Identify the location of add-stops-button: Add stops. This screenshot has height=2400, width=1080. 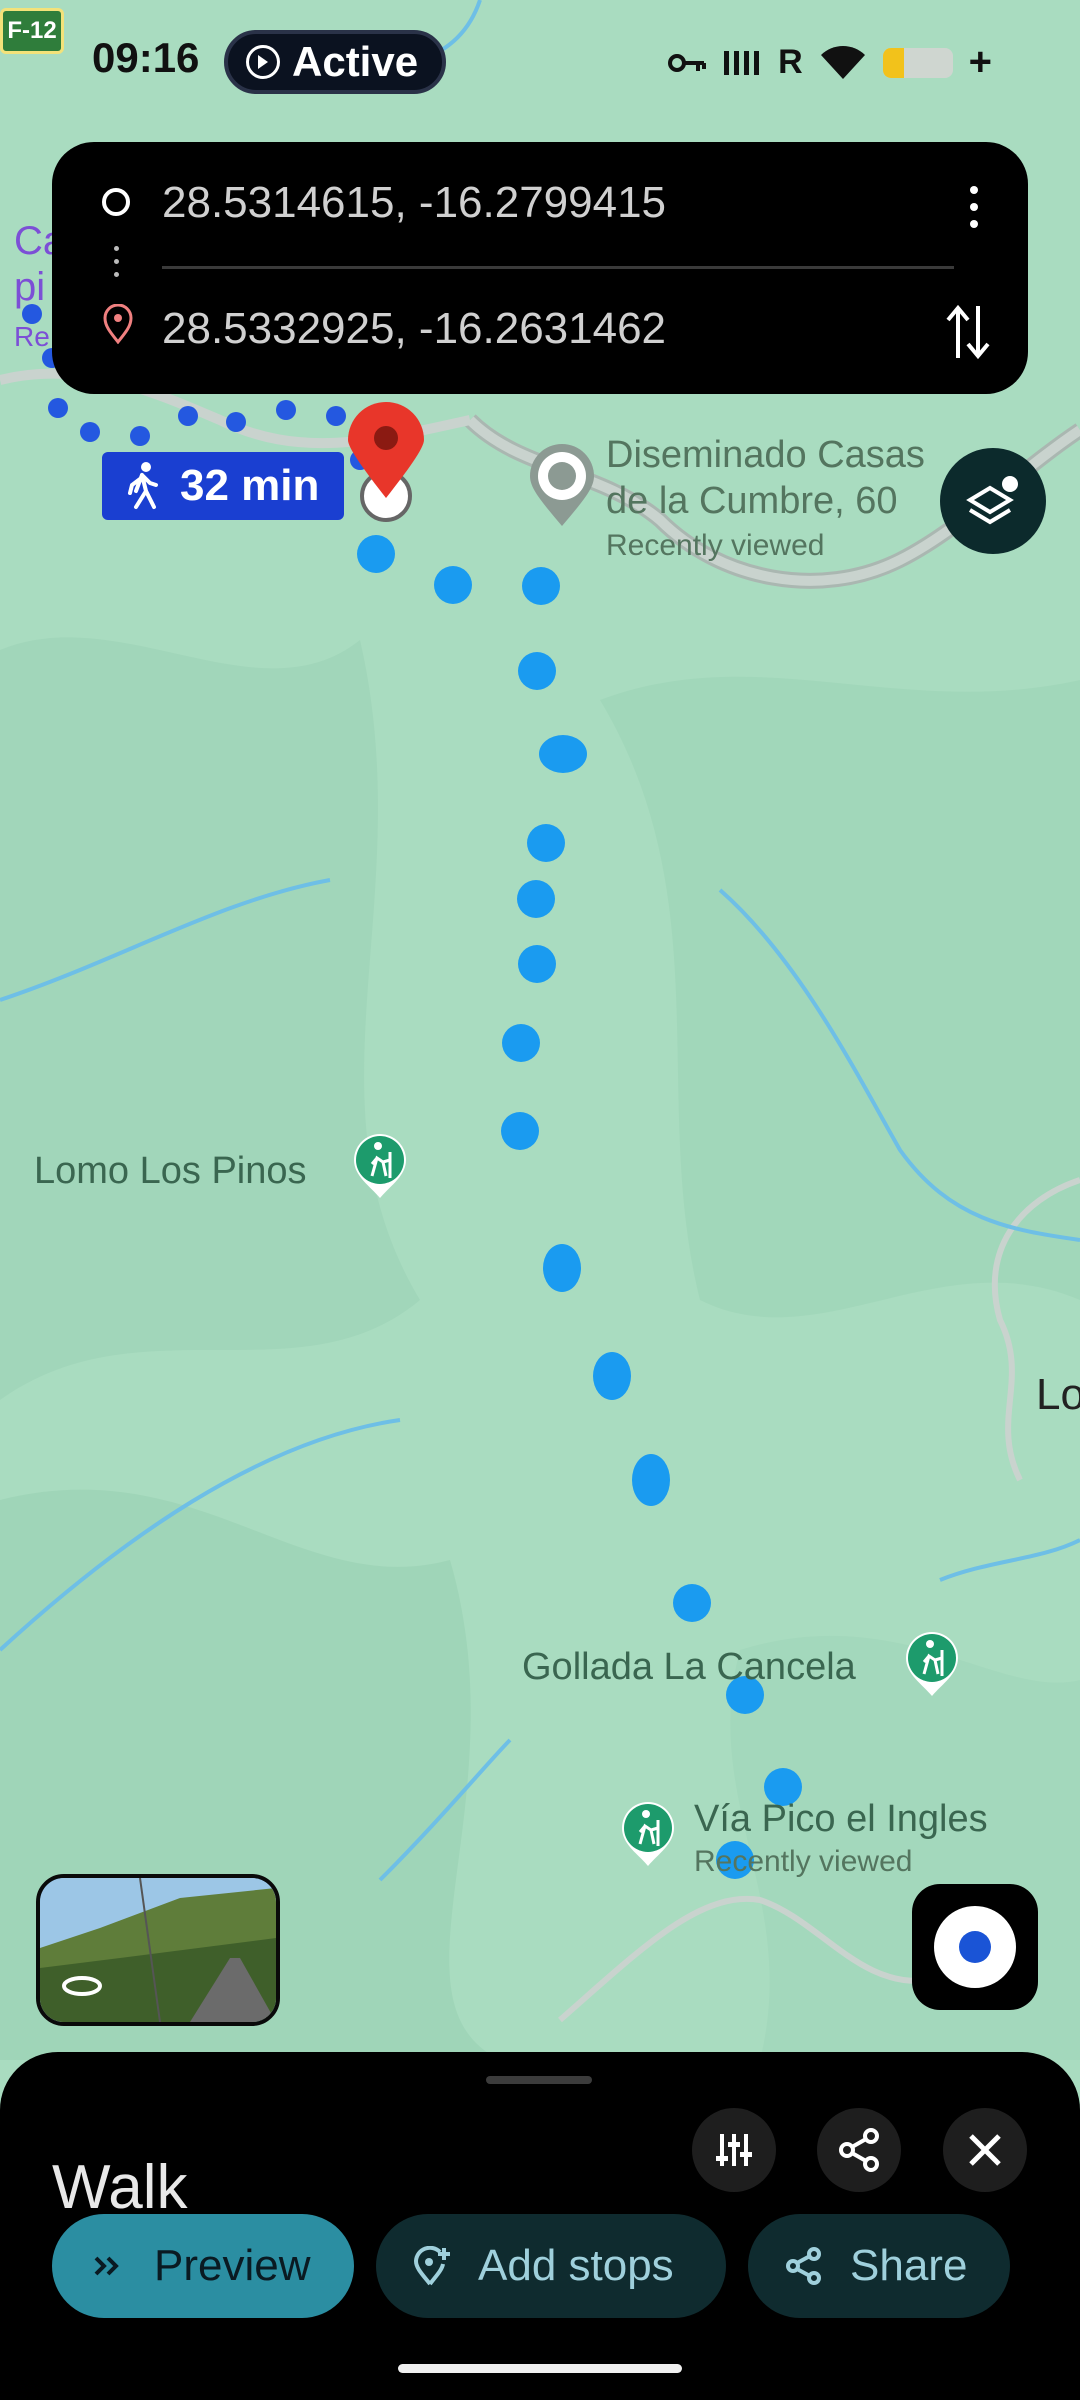
(551, 2266).